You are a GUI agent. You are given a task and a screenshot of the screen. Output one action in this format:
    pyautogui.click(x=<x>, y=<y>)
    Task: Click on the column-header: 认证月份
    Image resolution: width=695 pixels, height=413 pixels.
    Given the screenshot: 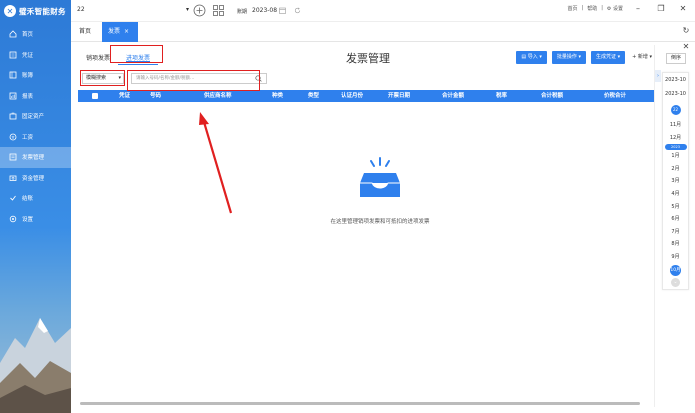 What is the action you would take?
    pyautogui.click(x=352, y=96)
    